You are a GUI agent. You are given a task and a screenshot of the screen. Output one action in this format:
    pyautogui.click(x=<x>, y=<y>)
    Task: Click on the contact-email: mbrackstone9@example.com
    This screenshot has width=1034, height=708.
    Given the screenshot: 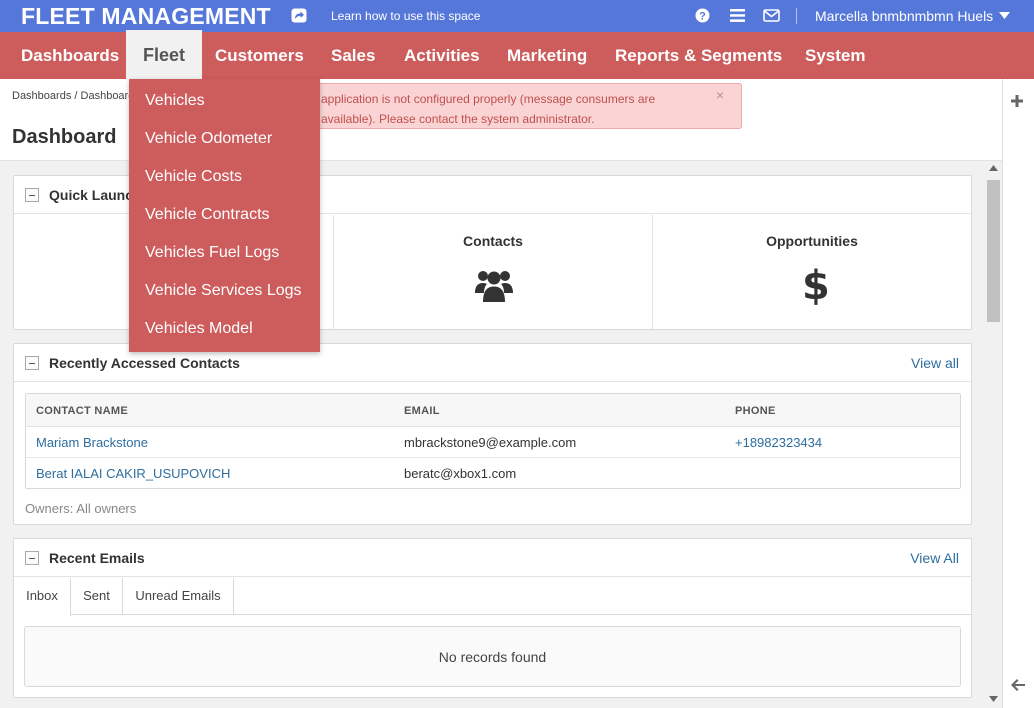 What is the action you would take?
    pyautogui.click(x=490, y=442)
    